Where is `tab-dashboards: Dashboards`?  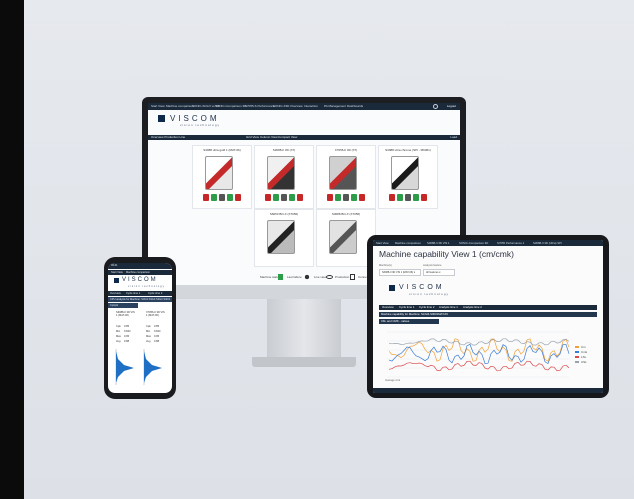 tab-dashboards: Dashboards is located at coordinates (355, 106).